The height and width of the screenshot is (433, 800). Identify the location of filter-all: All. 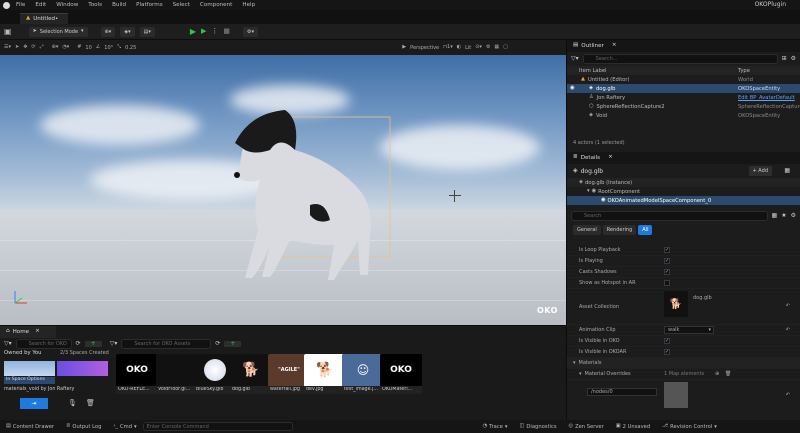
(645, 230).